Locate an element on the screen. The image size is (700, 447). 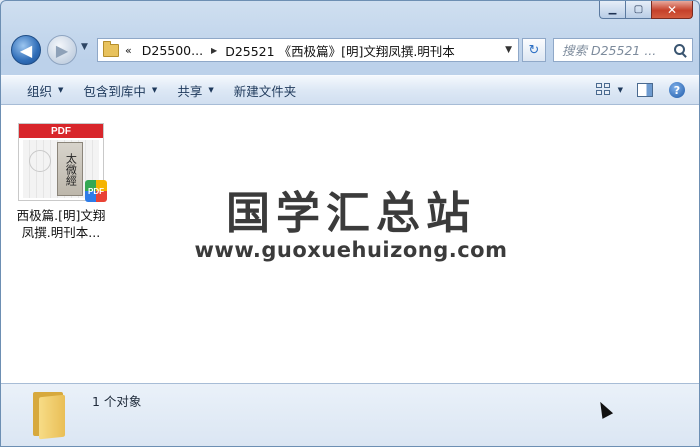
address-dropdown-icon: ▼ is located at coordinates (508, 50).